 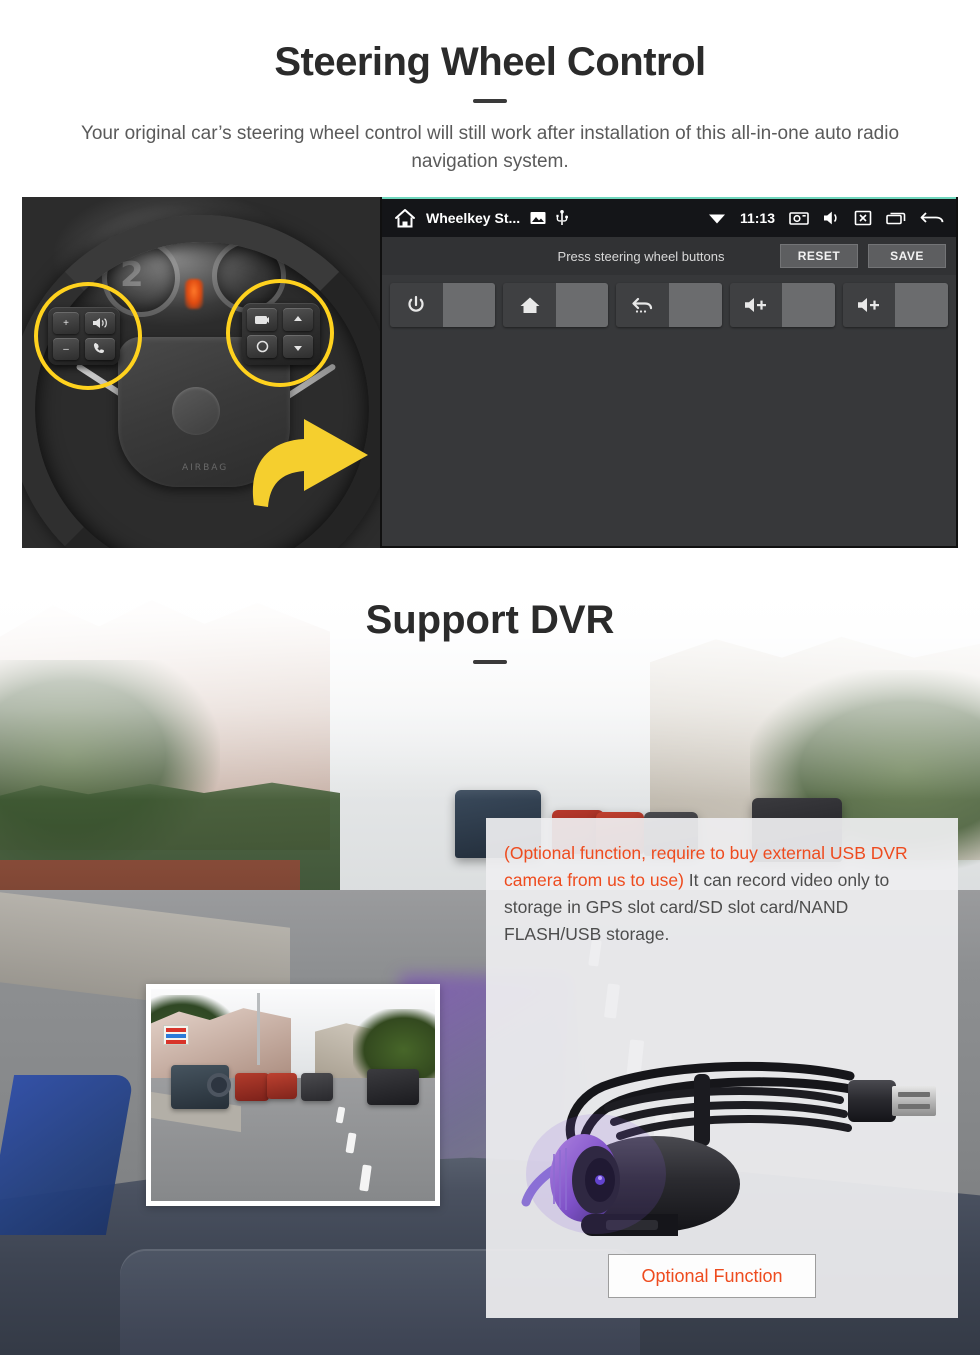 What do you see at coordinates (490, 62) in the screenshot?
I see `page-title: Steering Wheel Control` at bounding box center [490, 62].